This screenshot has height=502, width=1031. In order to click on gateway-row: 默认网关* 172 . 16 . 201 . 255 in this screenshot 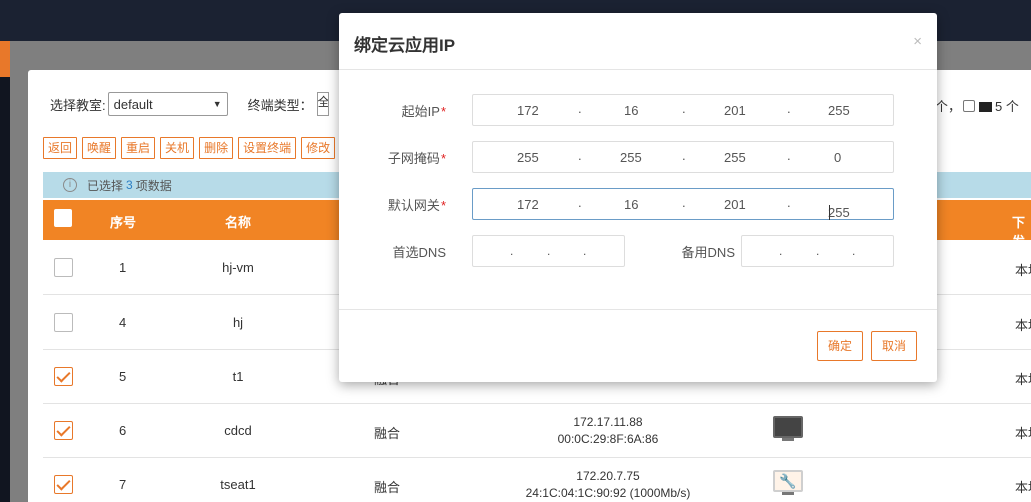, I will do `click(616, 204)`.